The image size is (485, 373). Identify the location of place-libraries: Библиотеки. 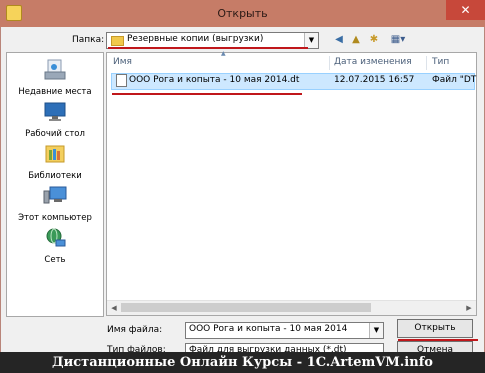
(55, 162).